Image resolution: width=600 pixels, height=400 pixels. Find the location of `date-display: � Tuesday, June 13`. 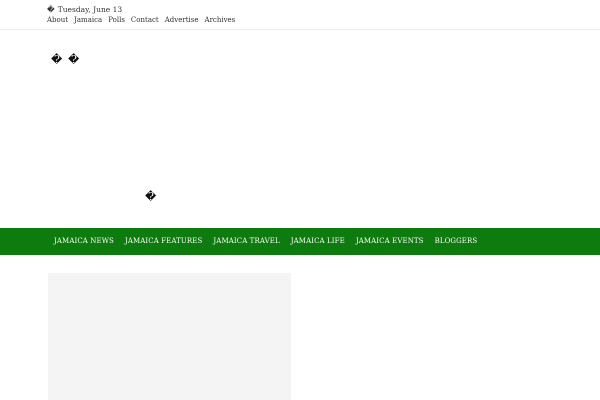

date-display: � Tuesday, June 13 is located at coordinates (84, 9).